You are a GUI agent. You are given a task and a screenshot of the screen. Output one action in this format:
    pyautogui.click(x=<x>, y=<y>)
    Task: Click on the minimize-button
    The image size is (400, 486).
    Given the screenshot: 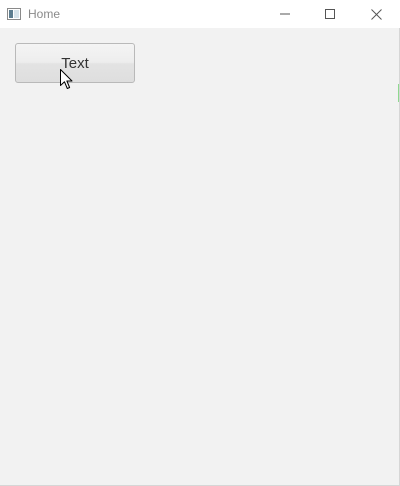 What is the action you would take?
    pyautogui.click(x=285, y=14)
    